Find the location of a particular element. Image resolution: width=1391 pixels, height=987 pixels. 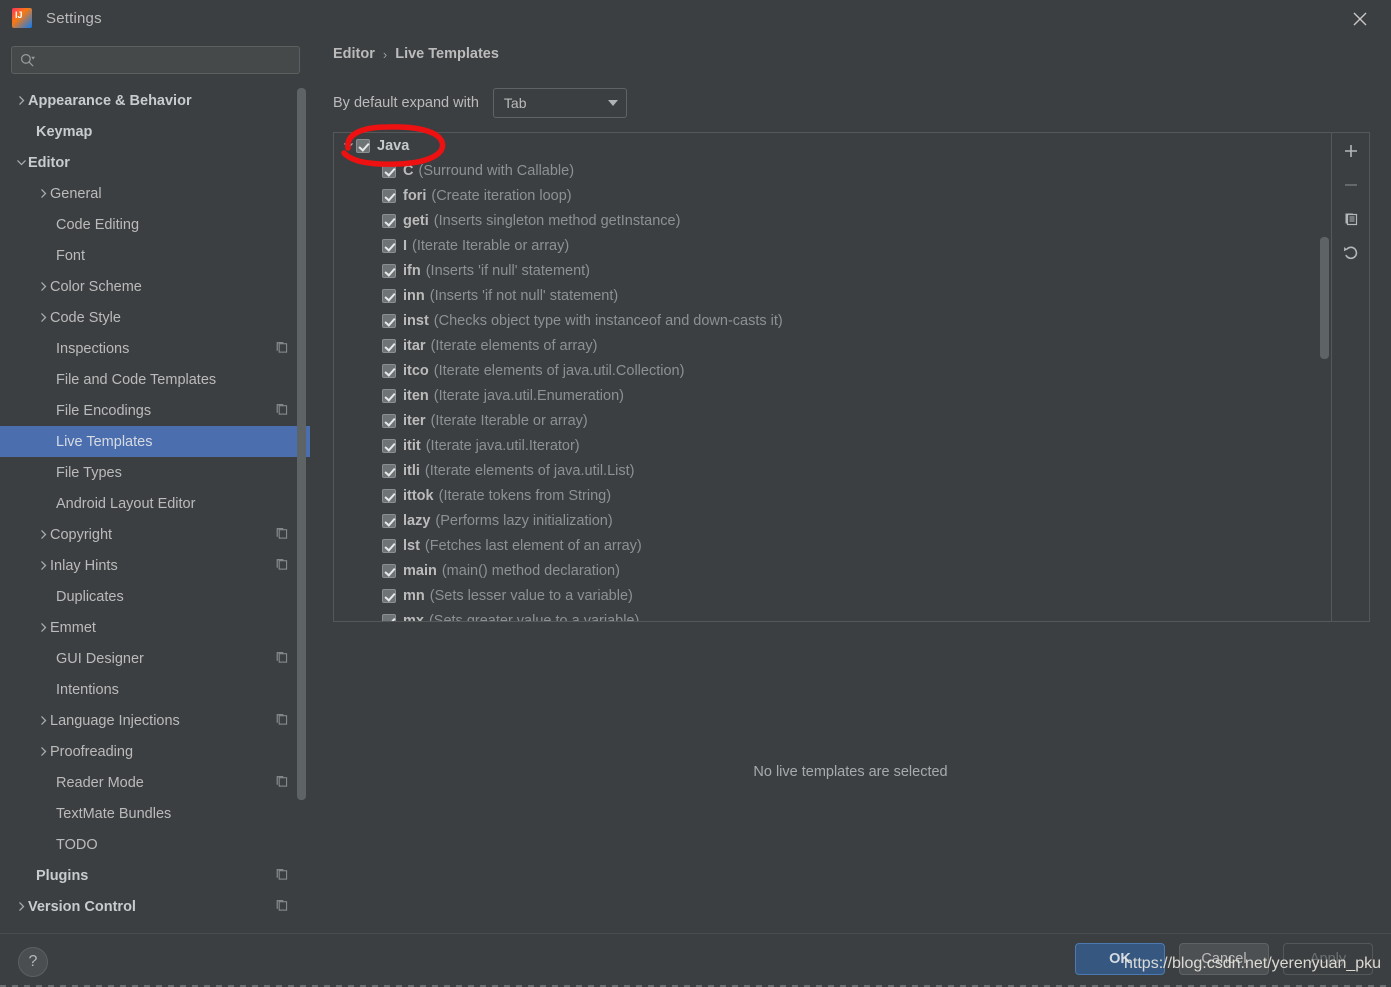

breadcrumb-parent: Editor is located at coordinates (354, 54).